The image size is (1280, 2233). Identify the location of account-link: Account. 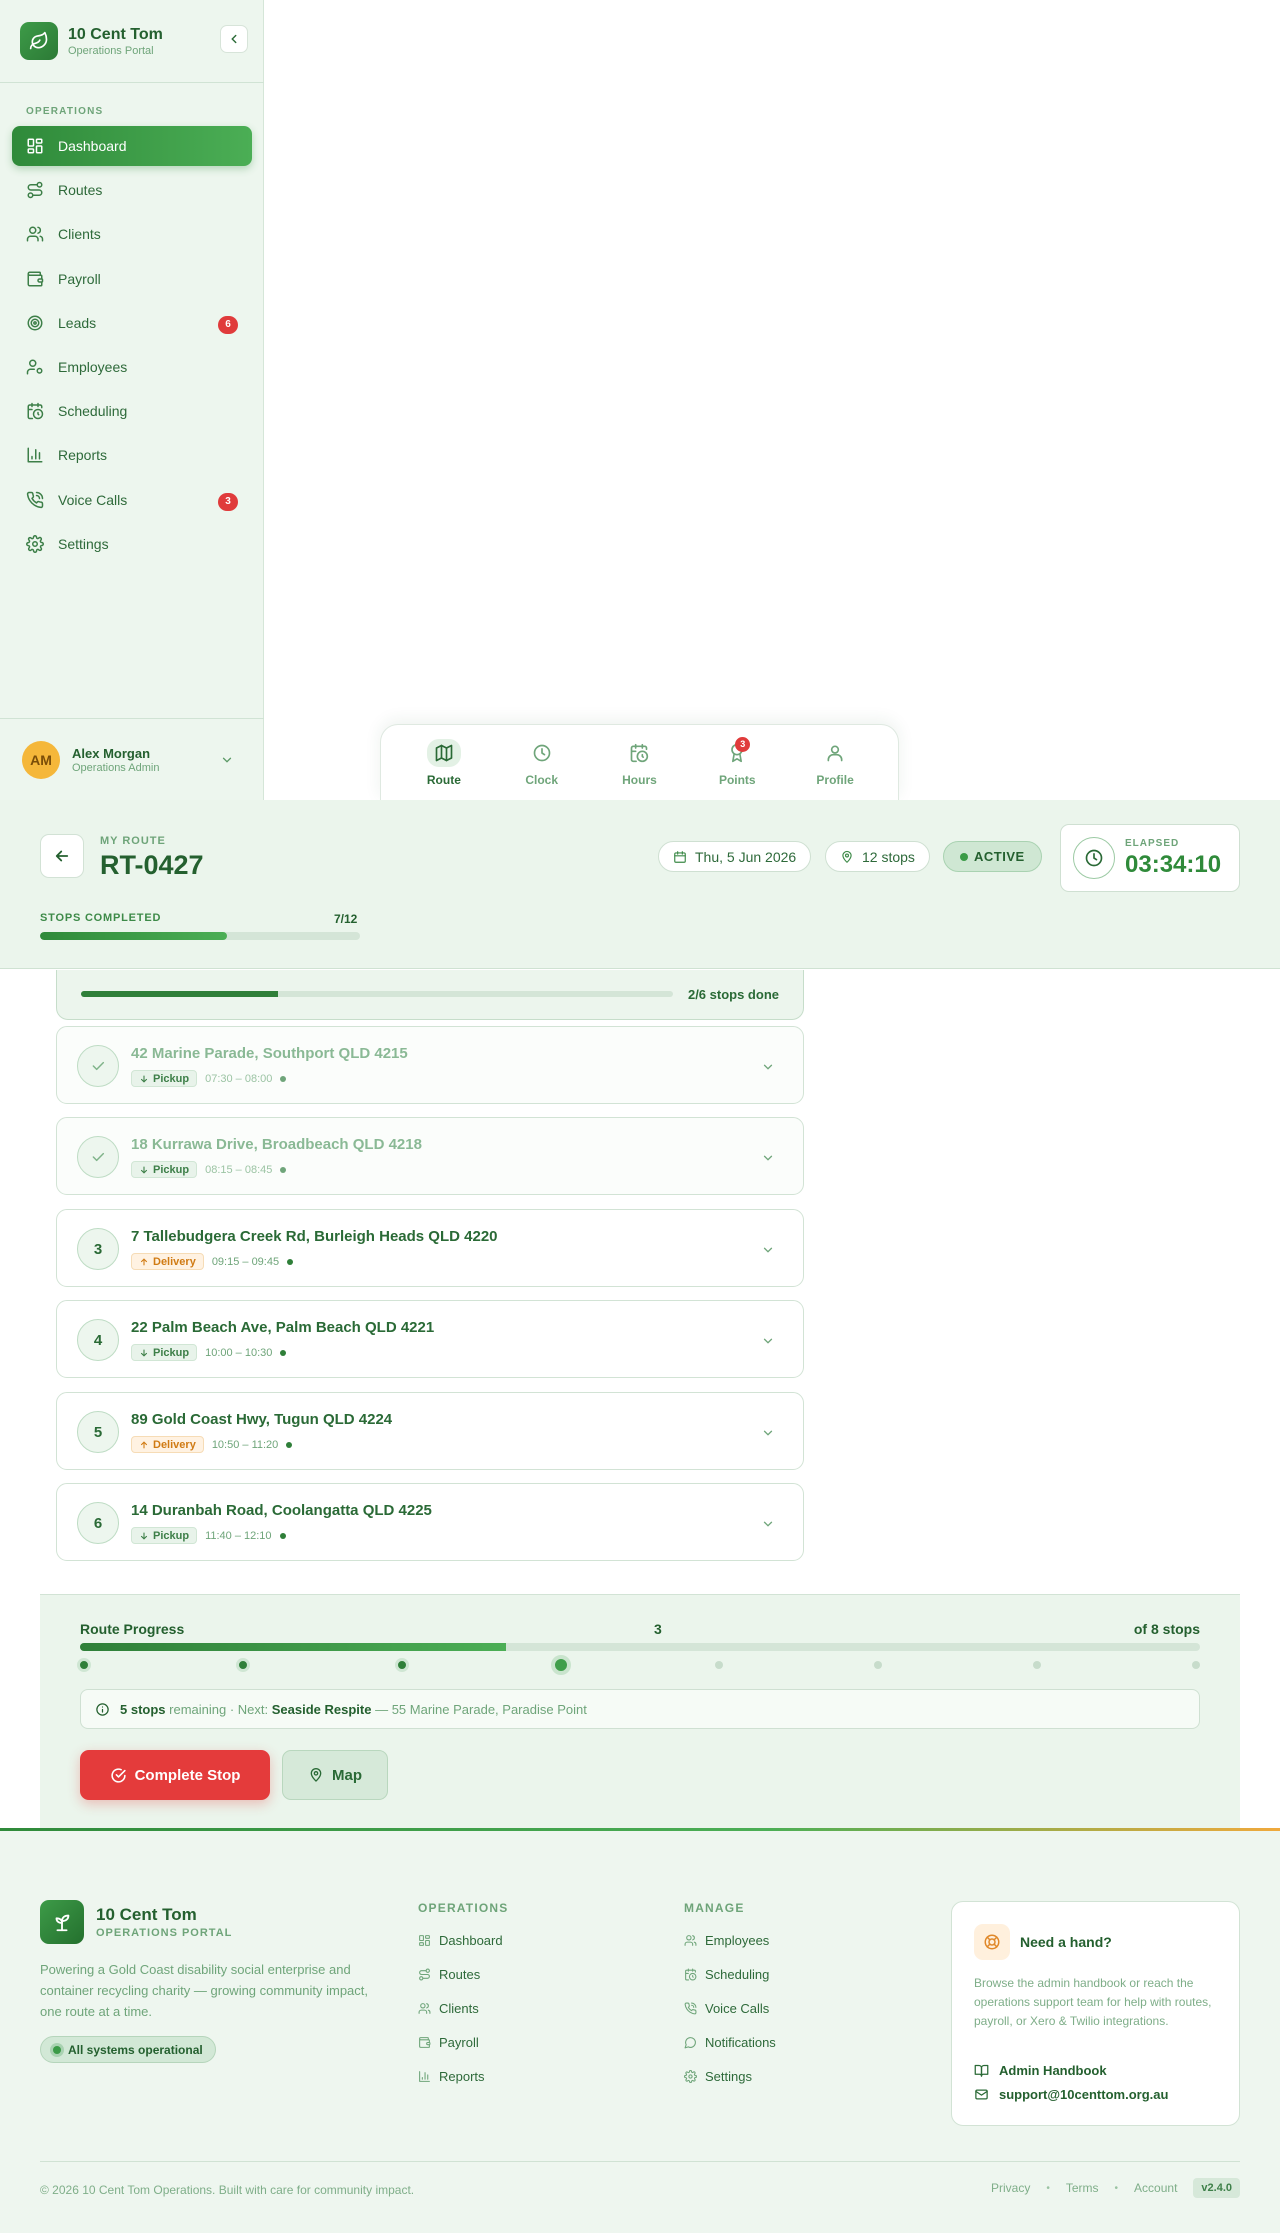
(1155, 2188).